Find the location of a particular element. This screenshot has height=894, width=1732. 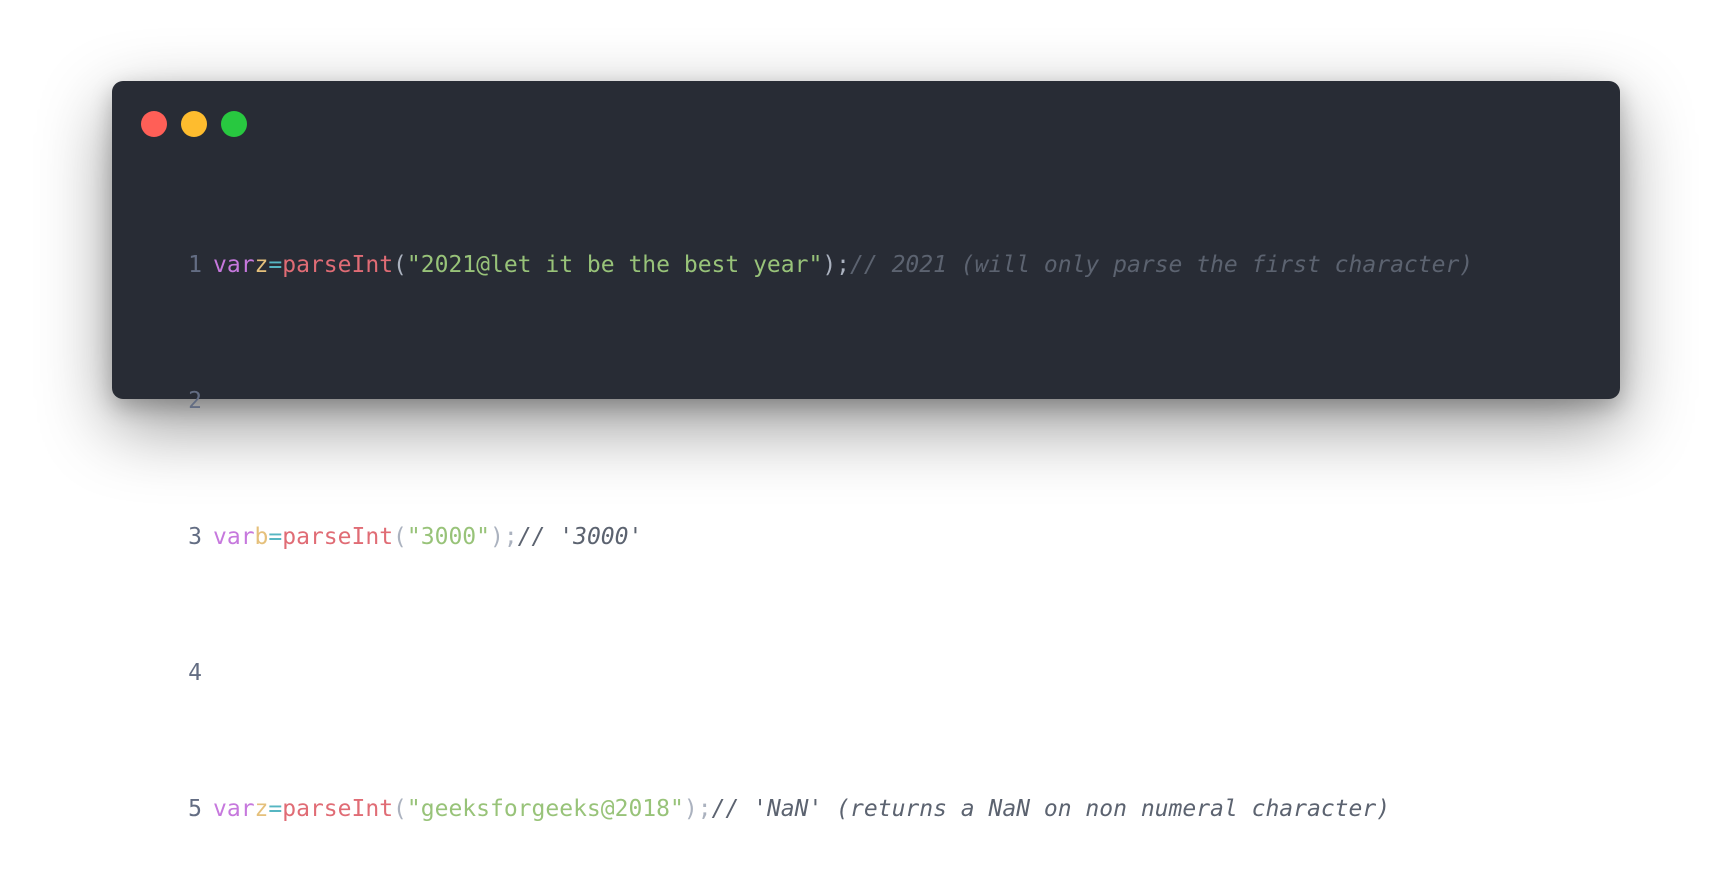

line-number: 3 is located at coordinates (195, 537).